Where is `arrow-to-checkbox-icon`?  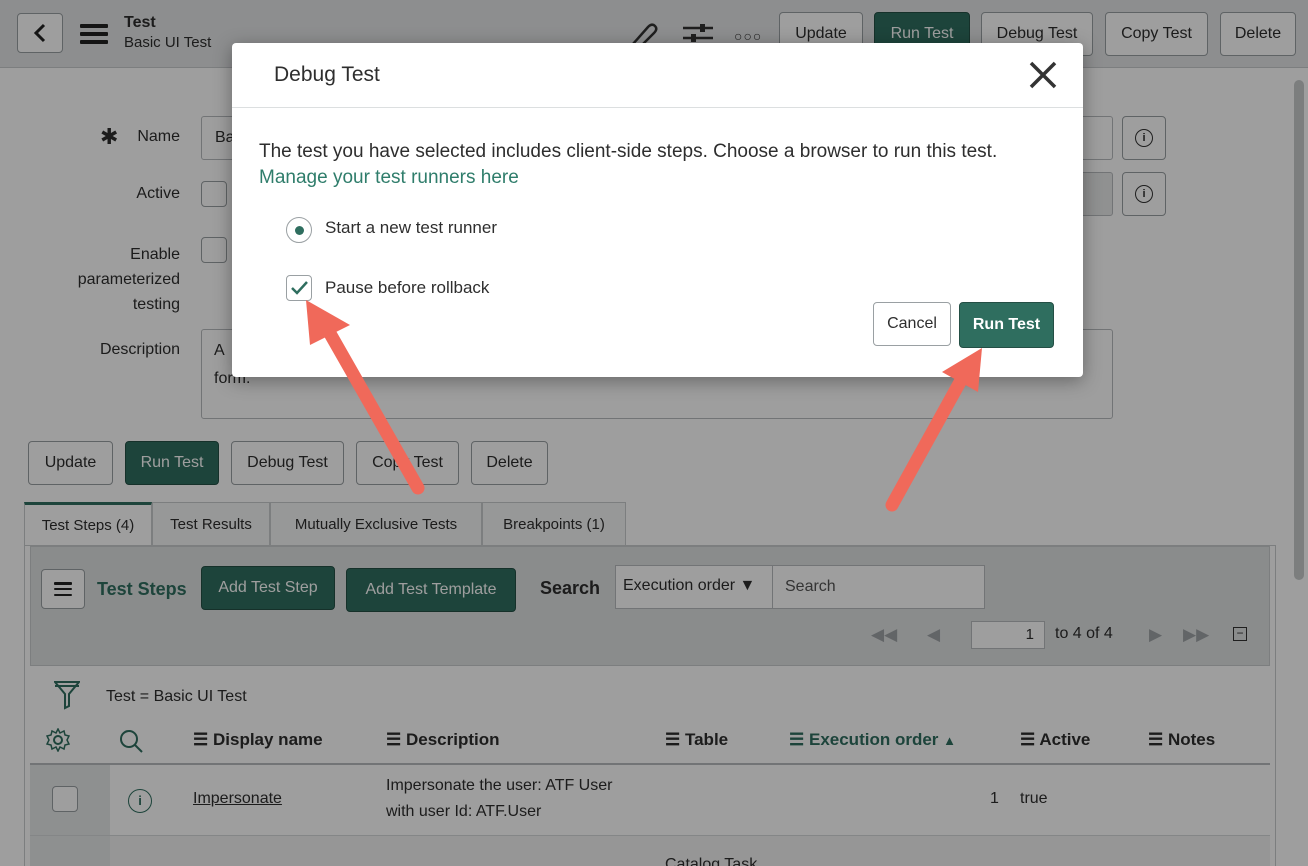 arrow-to-checkbox-icon is located at coordinates (365, 397).